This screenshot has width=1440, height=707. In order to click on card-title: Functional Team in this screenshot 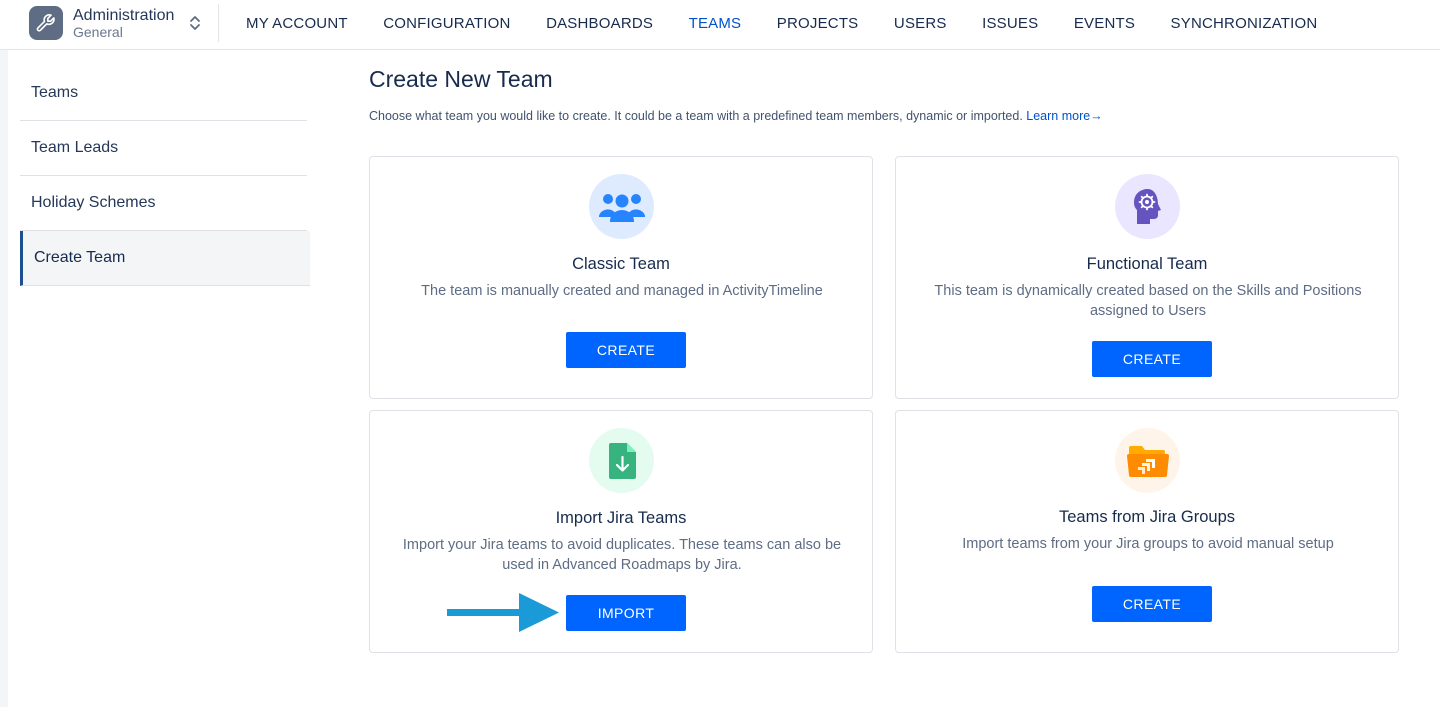, I will do `click(1147, 264)`.